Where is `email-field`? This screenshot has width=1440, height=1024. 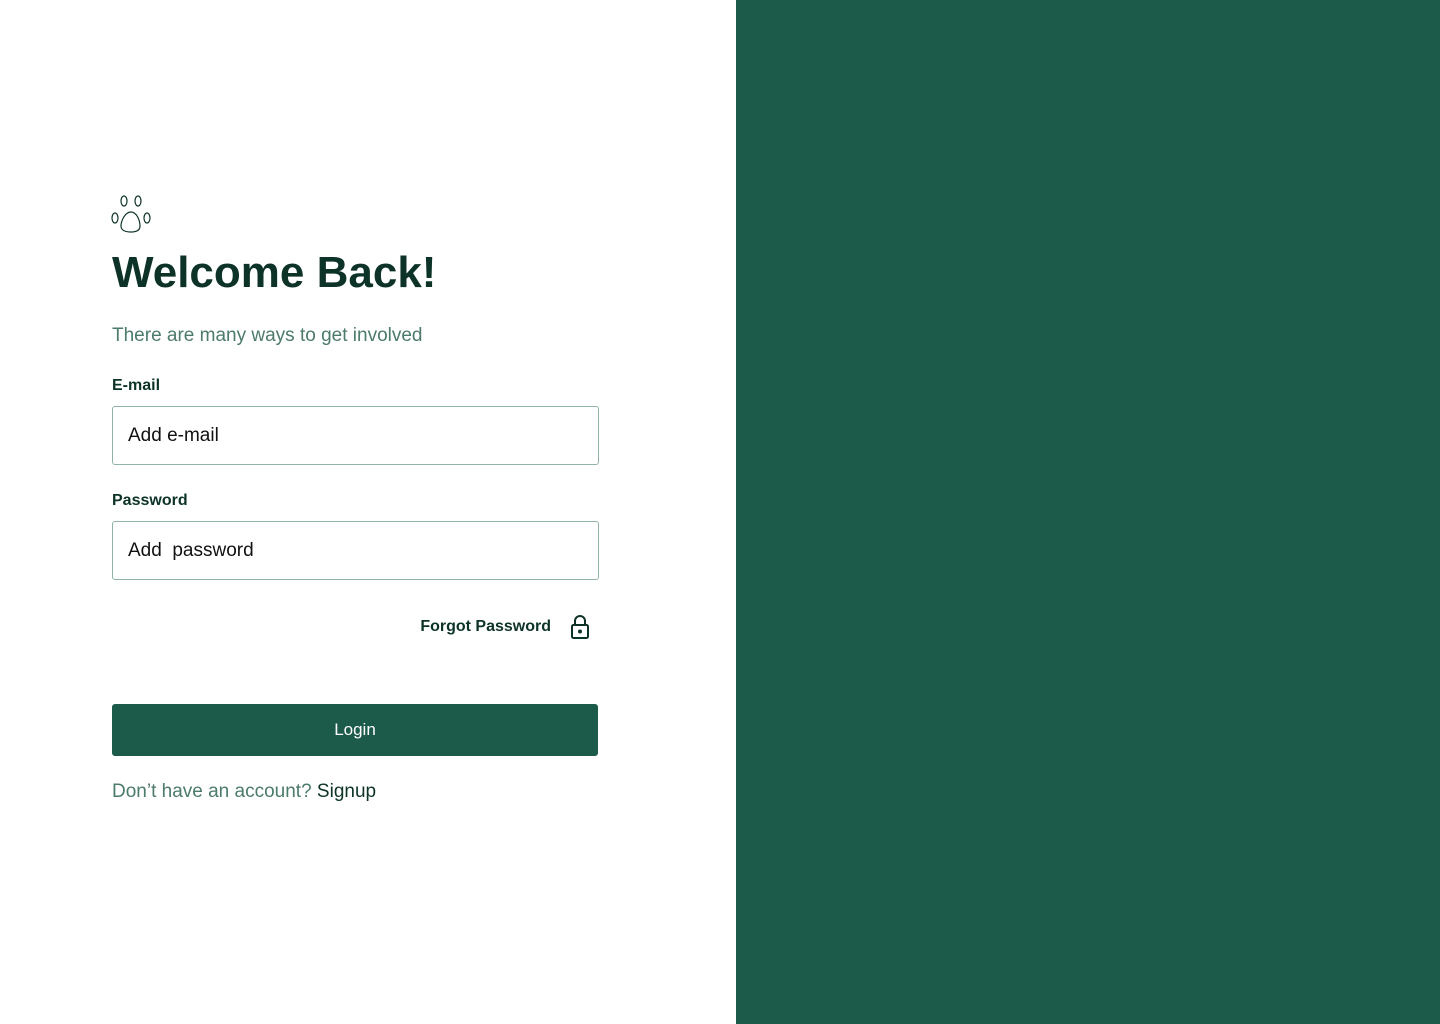 email-field is located at coordinates (355, 435).